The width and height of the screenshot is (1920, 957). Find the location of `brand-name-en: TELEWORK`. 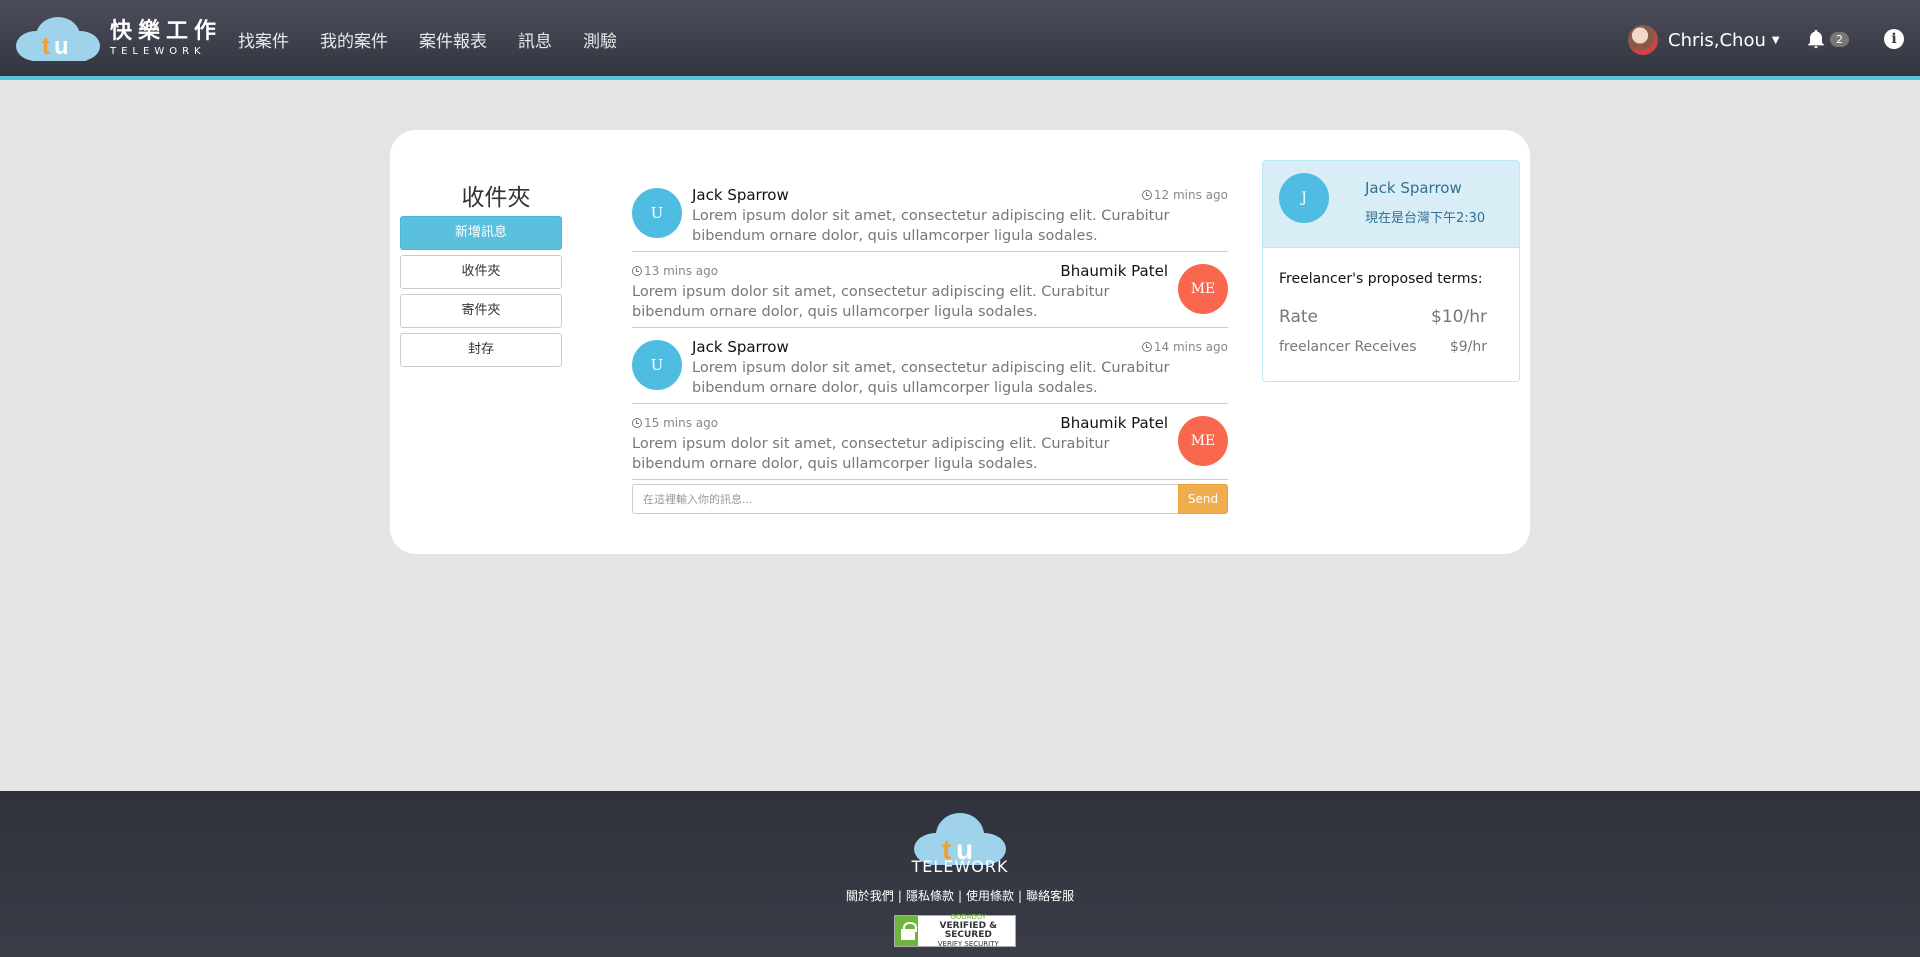

brand-name-en: TELEWORK is located at coordinates (158, 51).